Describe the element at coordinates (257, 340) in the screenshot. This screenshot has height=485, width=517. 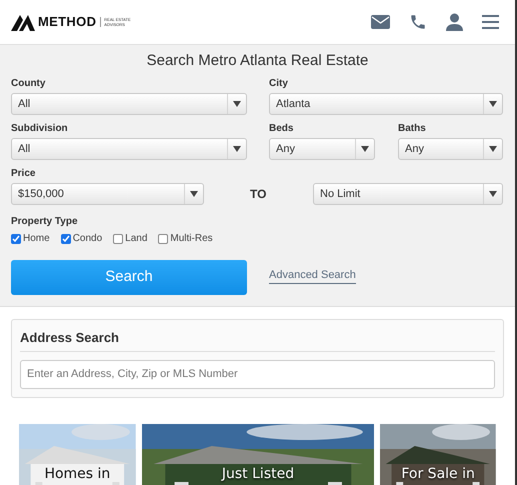
I see `card-title: Address Search` at that location.